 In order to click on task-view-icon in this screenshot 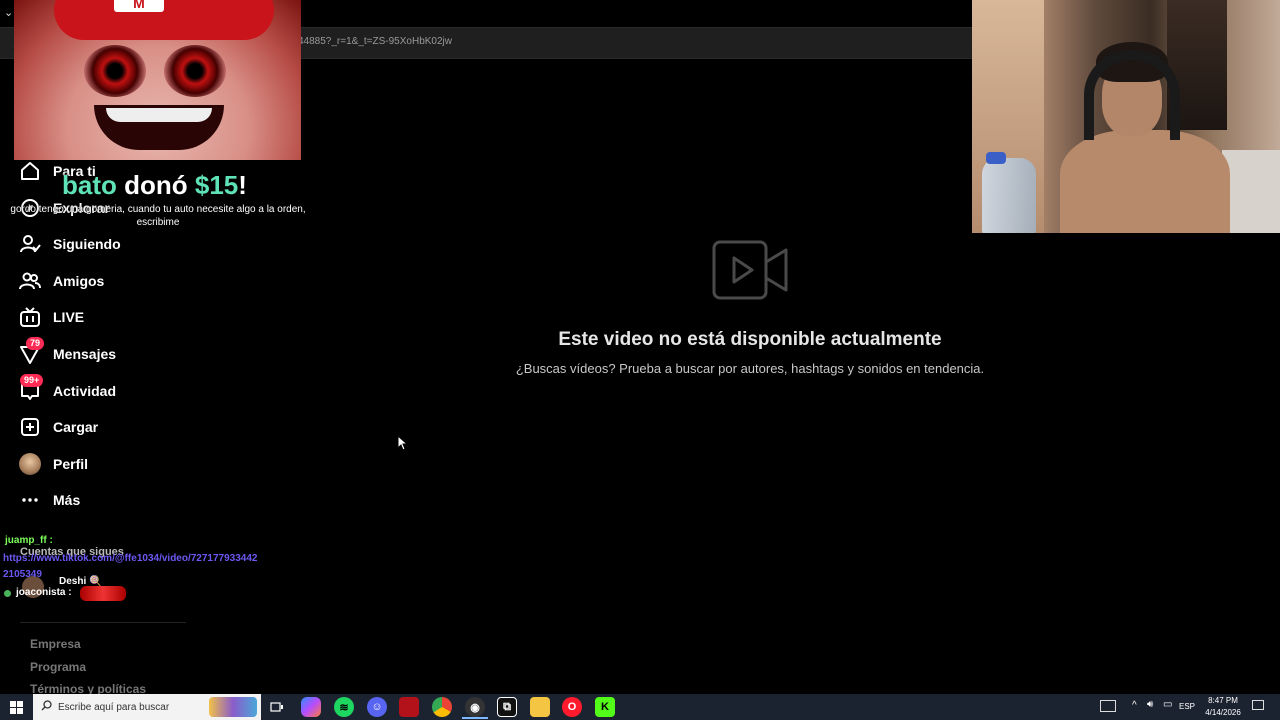, I will do `click(277, 707)`.